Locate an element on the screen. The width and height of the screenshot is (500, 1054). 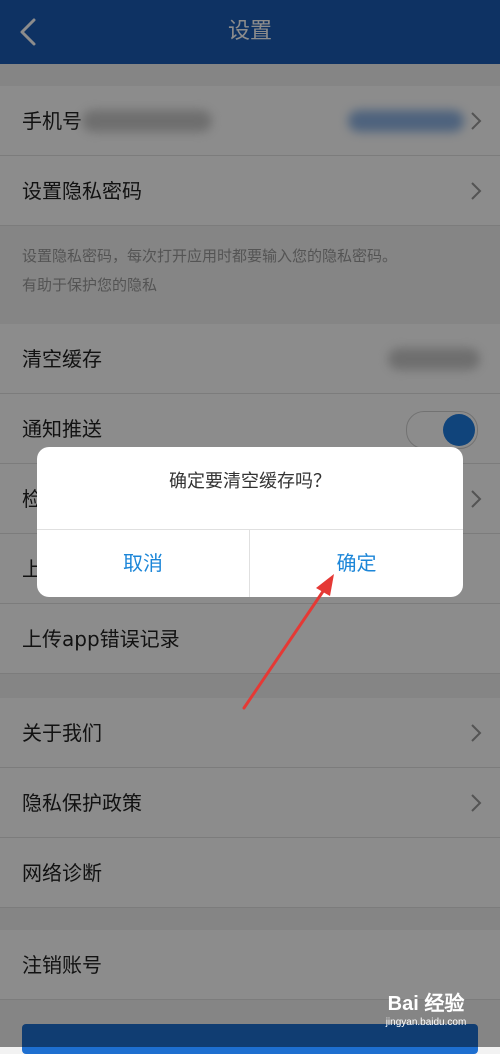
cancel-button: 取消 is located at coordinates (143, 563).